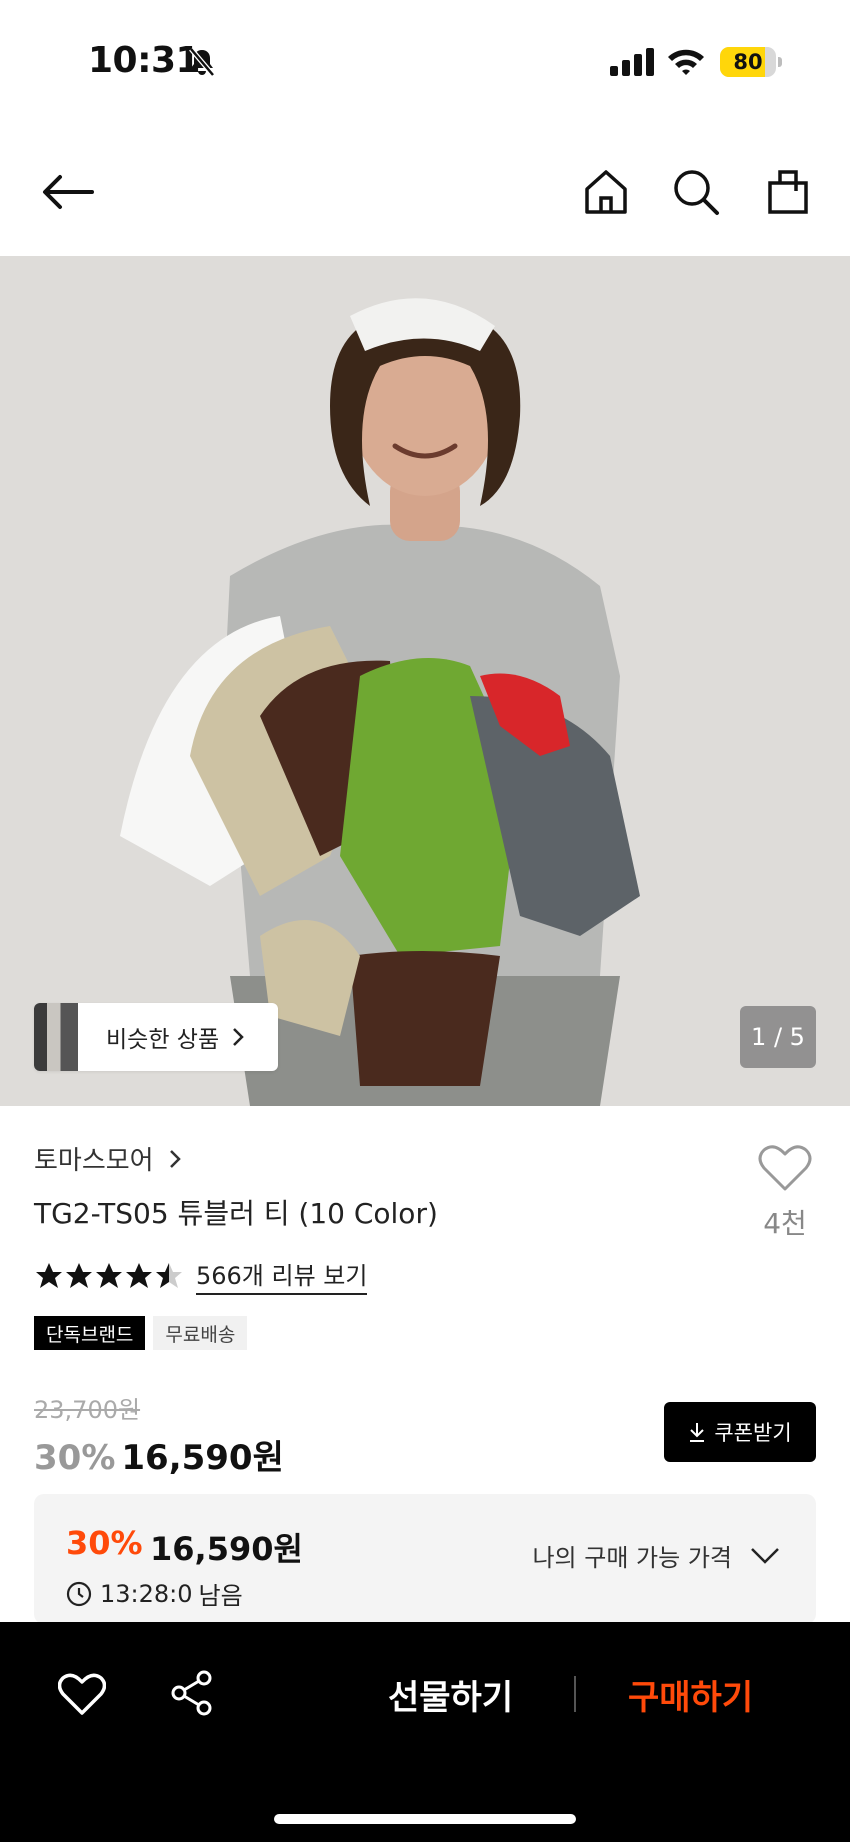  What do you see at coordinates (79, 1593) in the screenshot?
I see `clock-icon` at bounding box center [79, 1593].